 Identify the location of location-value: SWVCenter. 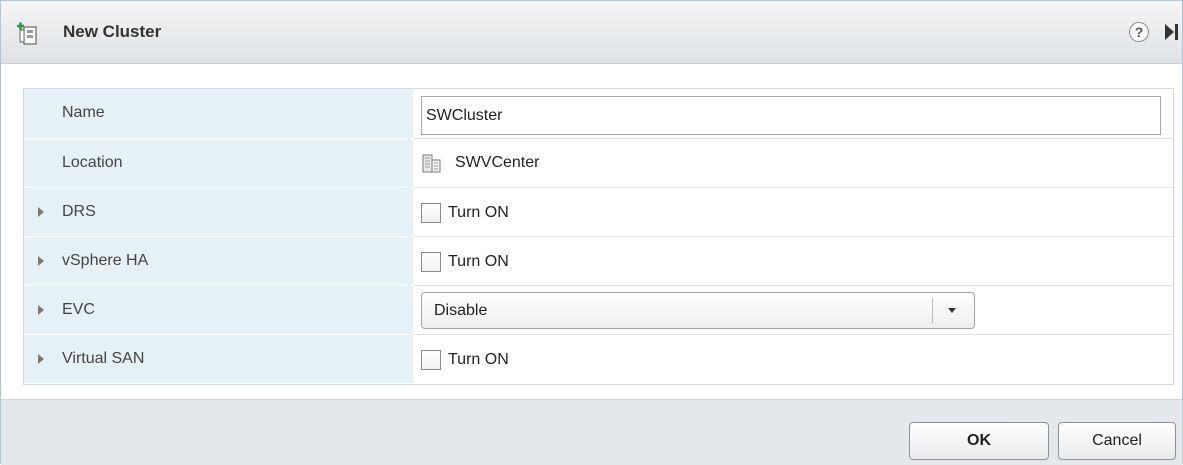
(497, 162).